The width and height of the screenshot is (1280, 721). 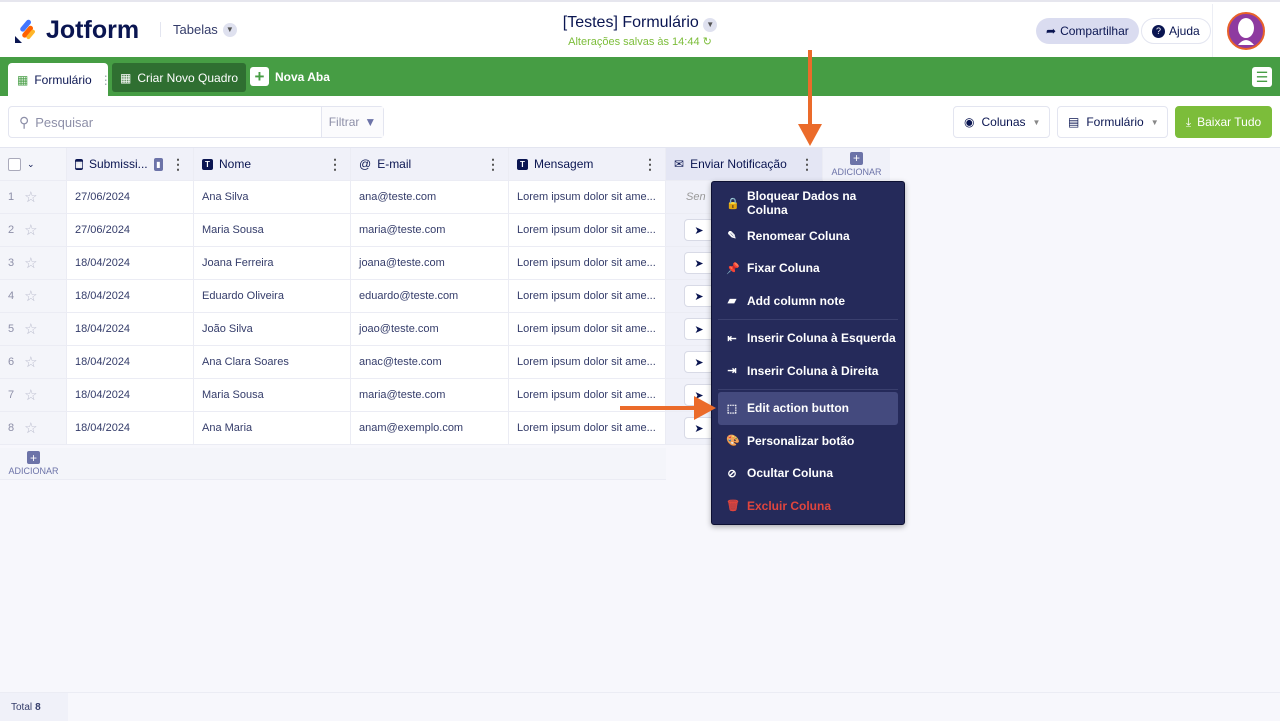 What do you see at coordinates (272, 428) in the screenshot?
I see `name-cell: Ana Maria` at bounding box center [272, 428].